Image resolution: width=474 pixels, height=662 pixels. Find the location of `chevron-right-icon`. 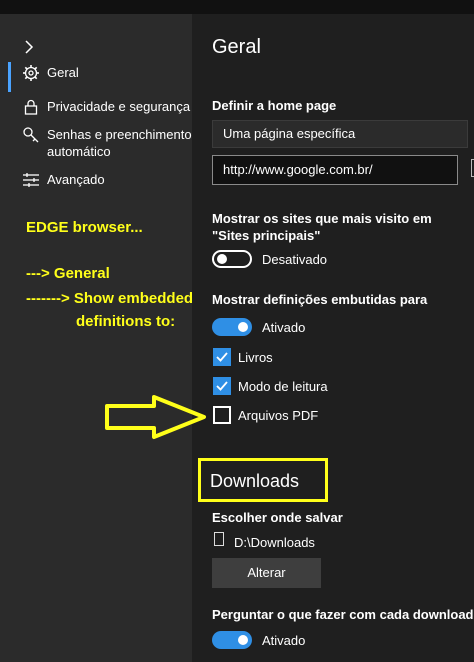

chevron-right-icon is located at coordinates (29, 49).